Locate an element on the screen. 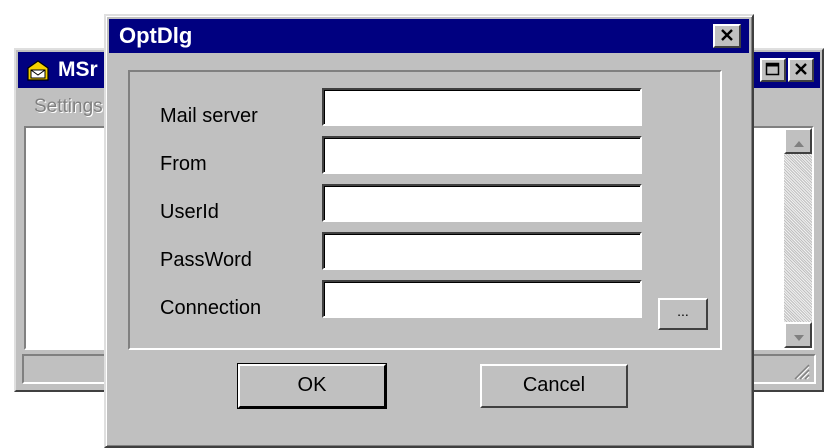 The height and width of the screenshot is (448, 824). maximize-icon is located at coordinates (773, 72).